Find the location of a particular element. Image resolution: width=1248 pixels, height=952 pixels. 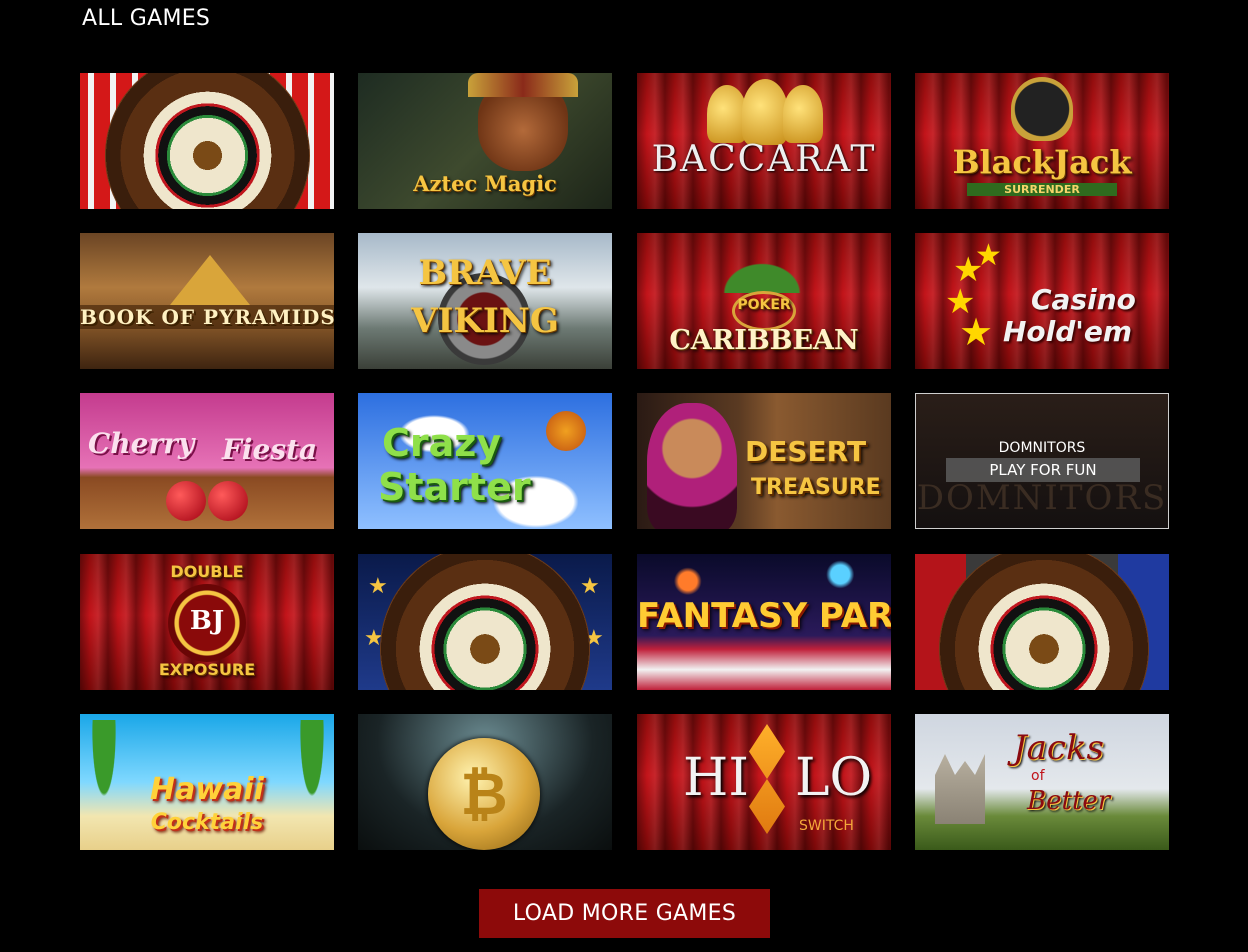

game-title: Cherry is located at coordinates (141, 443).